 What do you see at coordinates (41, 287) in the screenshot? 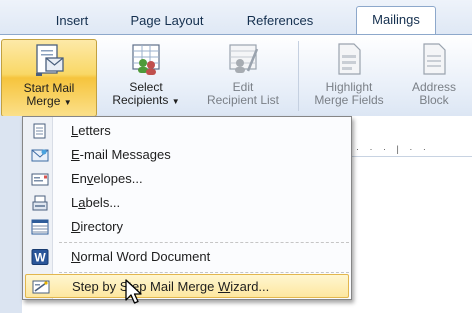
I see `wizard-icon` at bounding box center [41, 287].